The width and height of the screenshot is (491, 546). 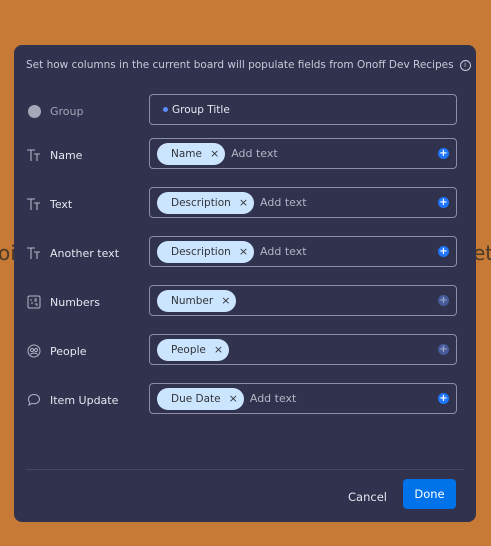 What do you see at coordinates (245, 469) in the screenshot?
I see `footer-divider` at bounding box center [245, 469].